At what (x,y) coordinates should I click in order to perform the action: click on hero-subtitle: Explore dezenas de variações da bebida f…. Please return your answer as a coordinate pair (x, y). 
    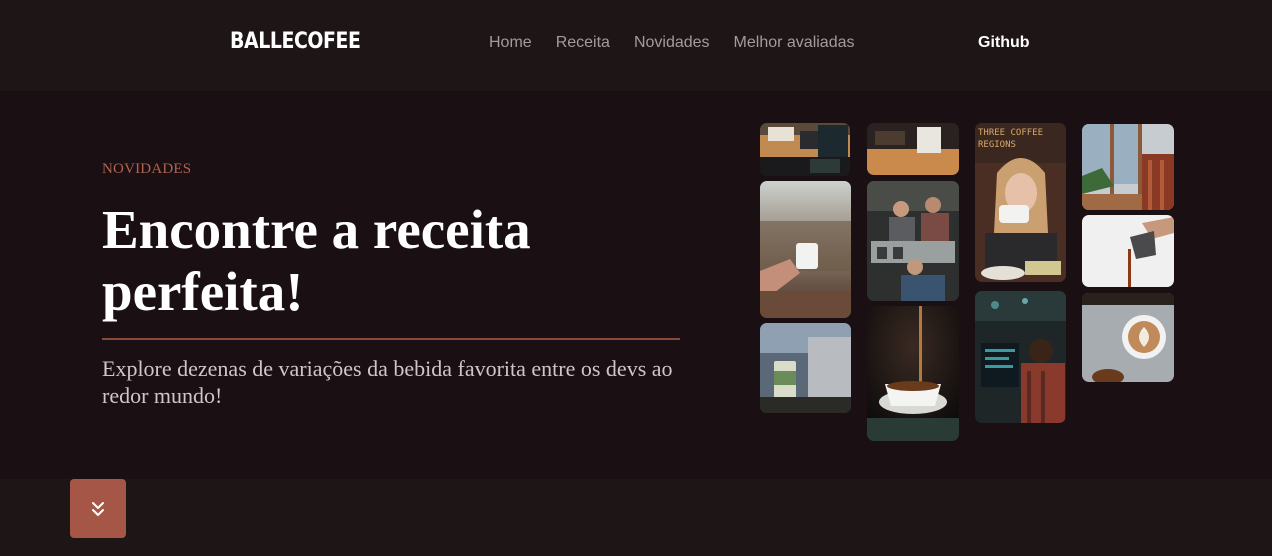
    Looking at the image, I should click on (387, 382).